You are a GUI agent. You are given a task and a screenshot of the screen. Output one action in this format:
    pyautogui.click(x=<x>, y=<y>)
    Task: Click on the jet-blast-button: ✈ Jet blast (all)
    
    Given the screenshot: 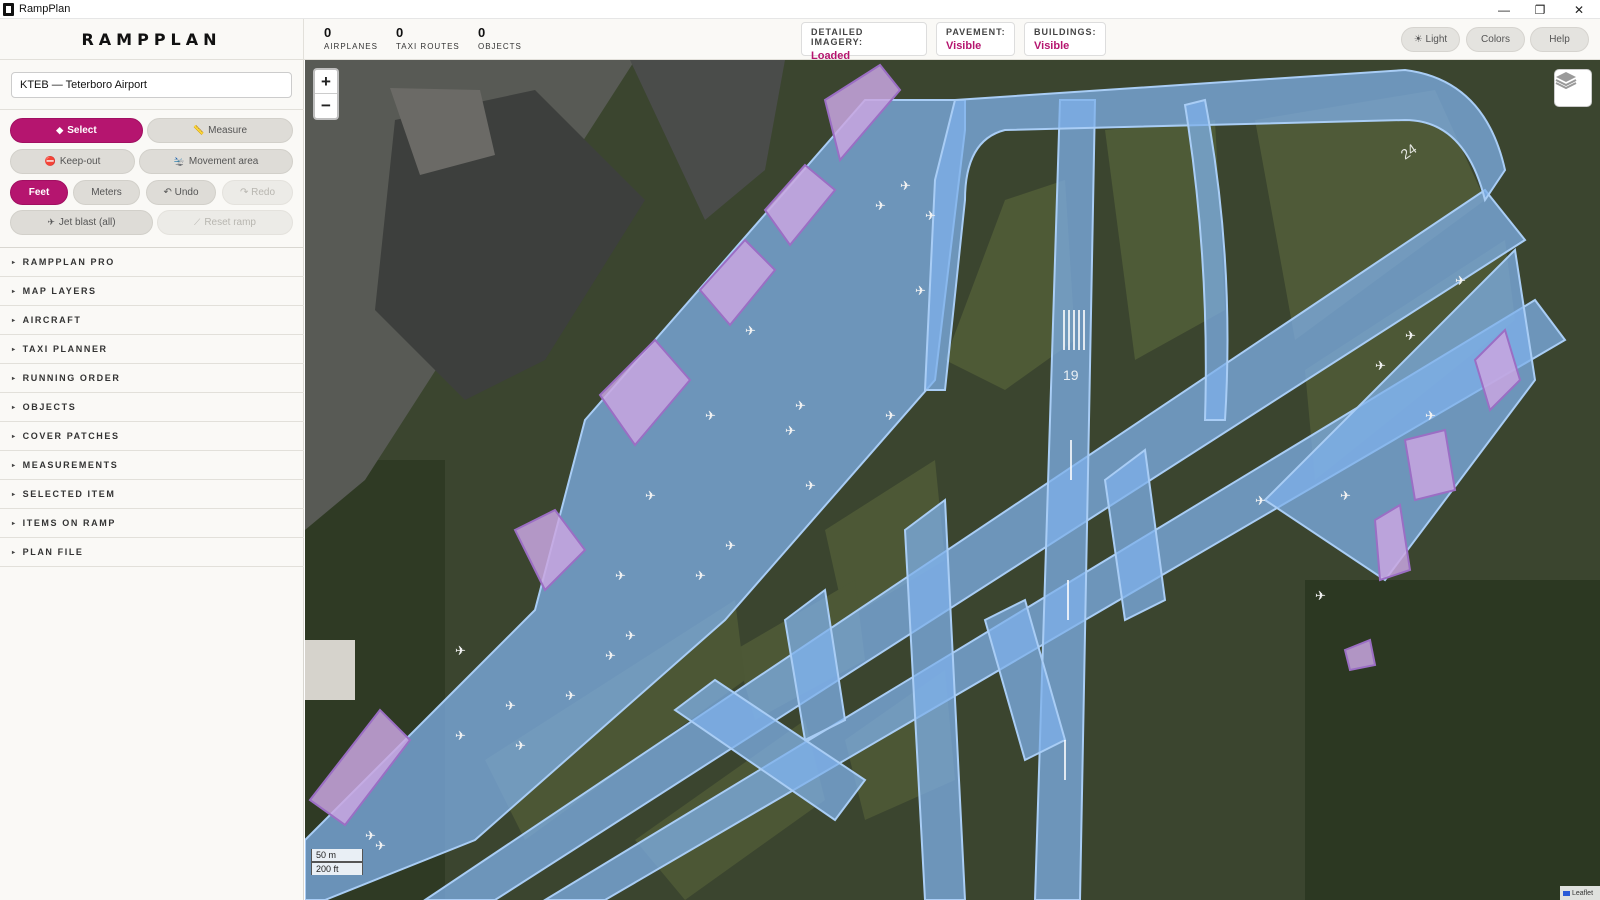 What is the action you would take?
    pyautogui.click(x=81, y=222)
    